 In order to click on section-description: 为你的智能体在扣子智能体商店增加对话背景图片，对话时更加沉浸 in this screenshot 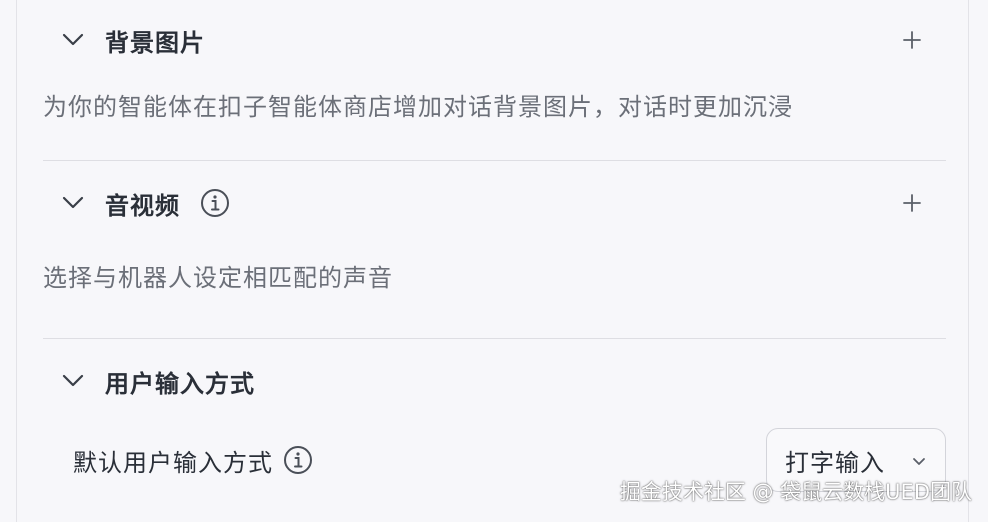, I will do `click(418, 107)`.